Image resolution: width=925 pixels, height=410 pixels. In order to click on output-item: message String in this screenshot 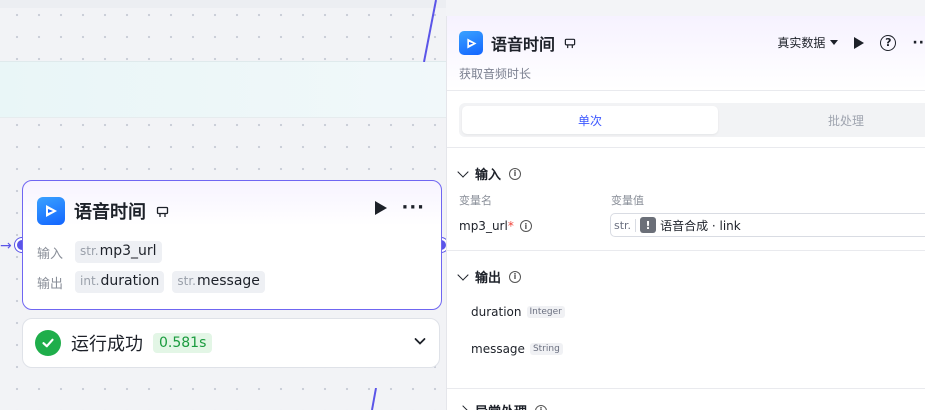, I will do `click(517, 349)`.